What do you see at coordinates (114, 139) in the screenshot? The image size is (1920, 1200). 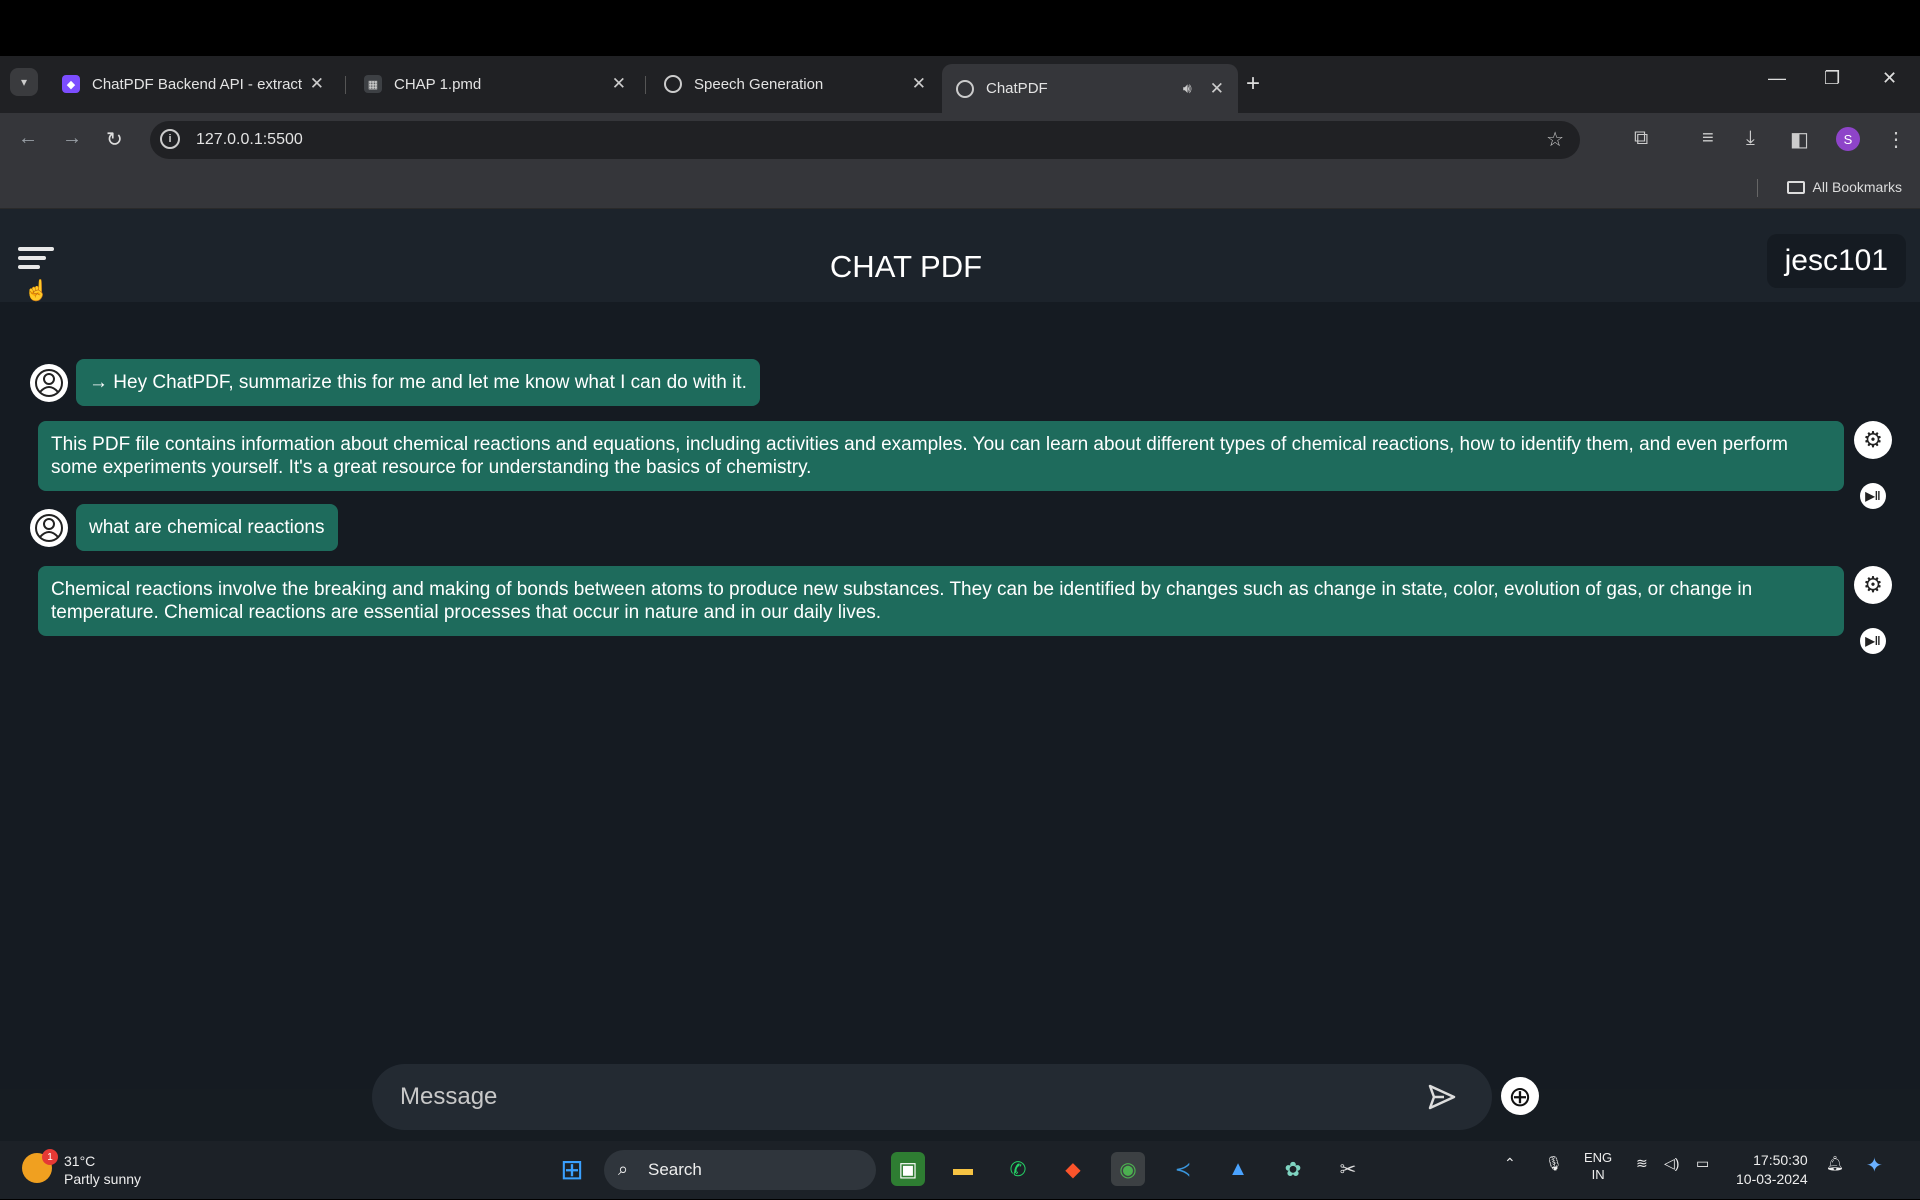 I see `reload-icon: ↻` at bounding box center [114, 139].